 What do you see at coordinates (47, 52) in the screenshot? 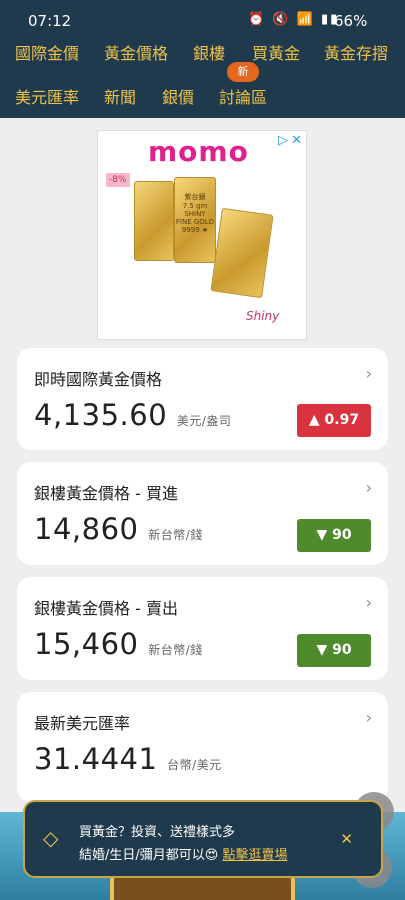
I see `nav-intl-gold: 國際金價` at bounding box center [47, 52].